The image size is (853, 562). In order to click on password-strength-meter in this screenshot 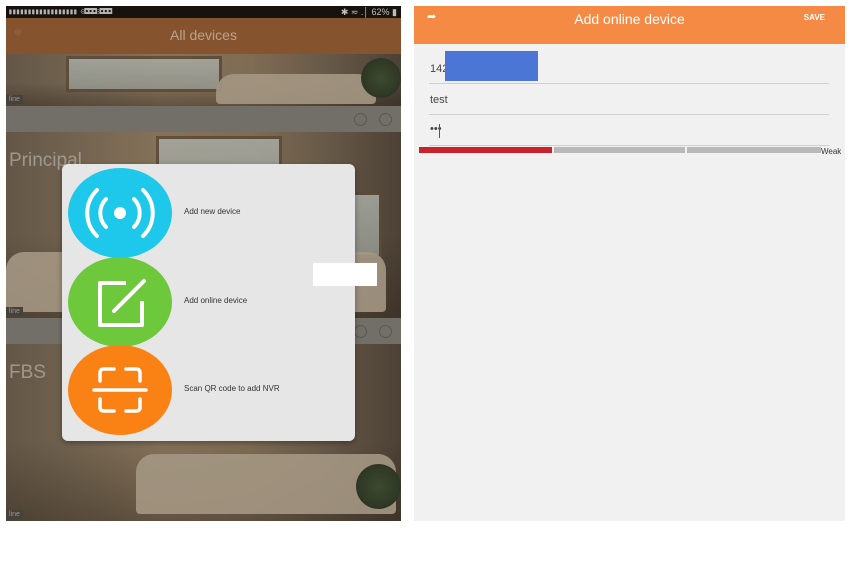, I will do `click(620, 150)`.